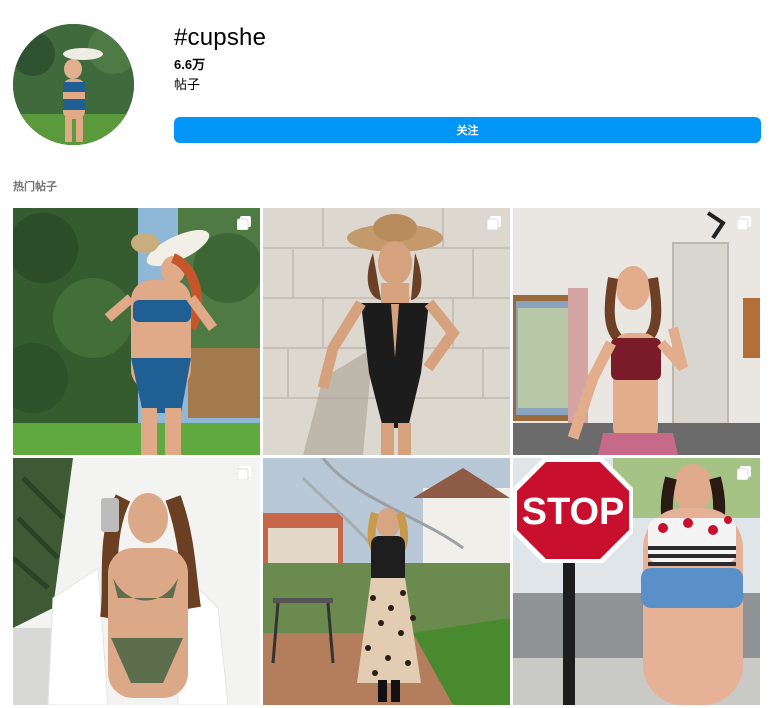 Image resolution: width=772 pixels, height=708 pixels. I want to click on stop-sign-text: STOP, so click(573, 512).